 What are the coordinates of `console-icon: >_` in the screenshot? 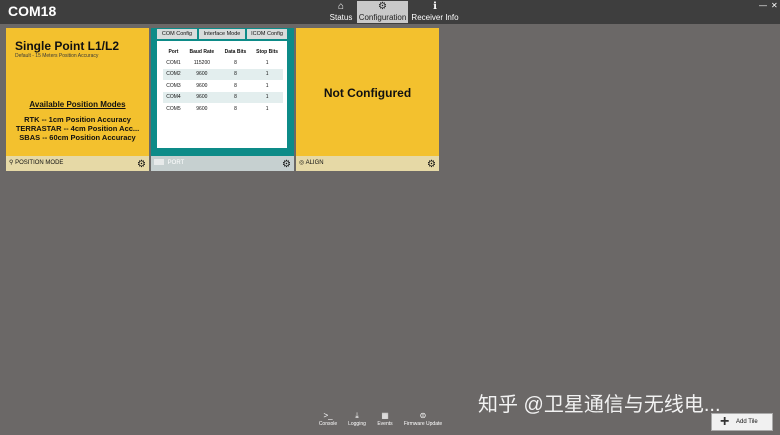 It's located at (328, 415).